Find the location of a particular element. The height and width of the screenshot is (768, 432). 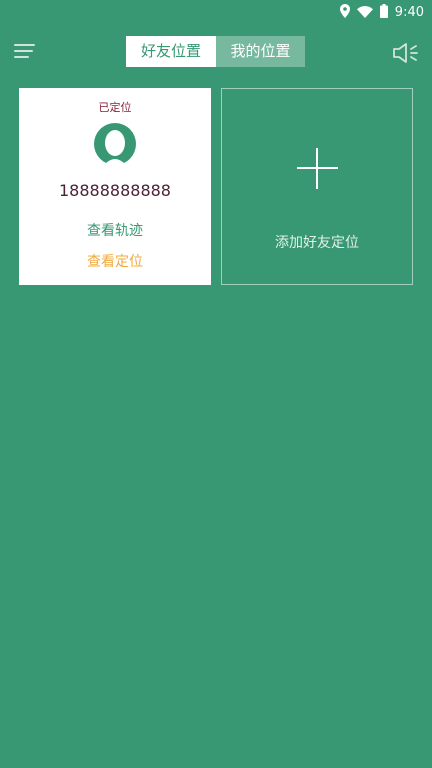

menu-icon is located at coordinates (26, 53).